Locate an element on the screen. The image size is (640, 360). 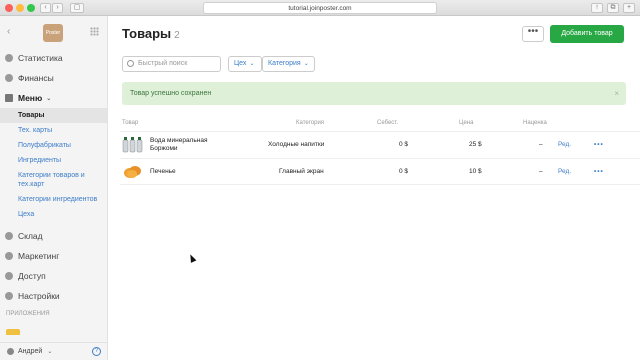
column-header-price: Цена is located at coordinates (466, 123).